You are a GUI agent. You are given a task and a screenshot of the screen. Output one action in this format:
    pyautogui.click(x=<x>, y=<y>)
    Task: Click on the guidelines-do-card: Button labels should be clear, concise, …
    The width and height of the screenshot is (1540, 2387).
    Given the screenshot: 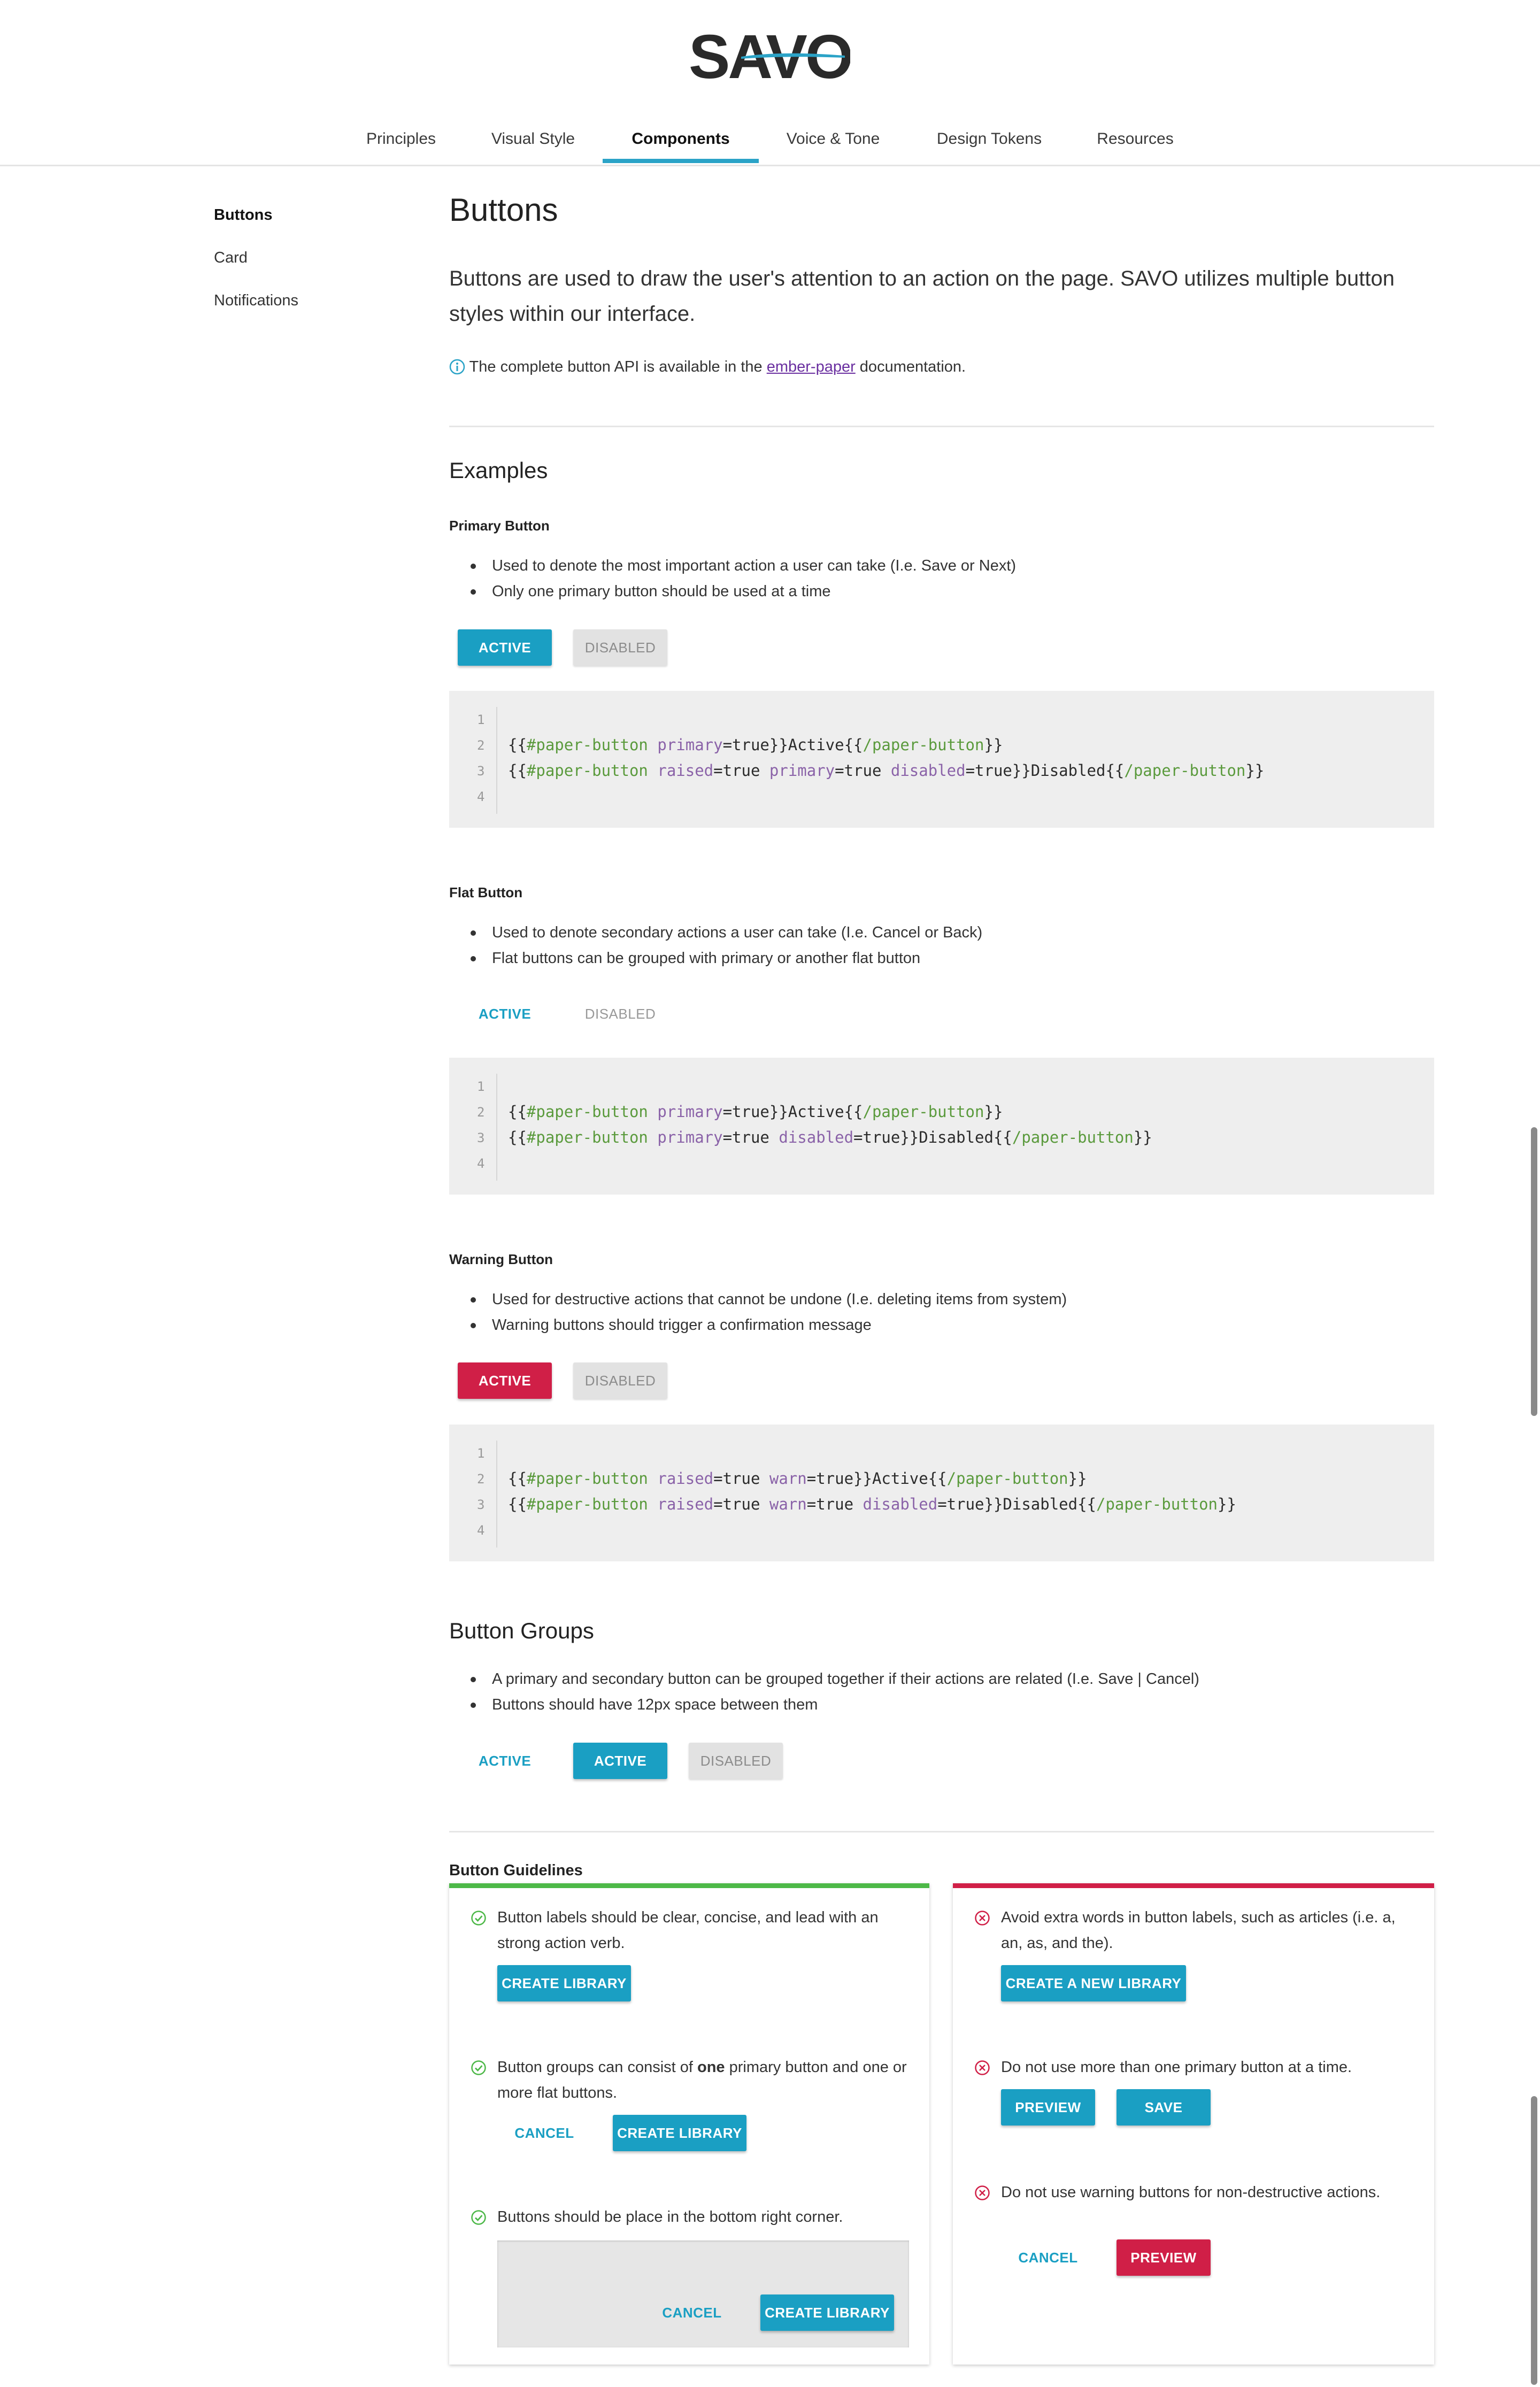 What is the action you would take?
    pyautogui.click(x=689, y=2124)
    